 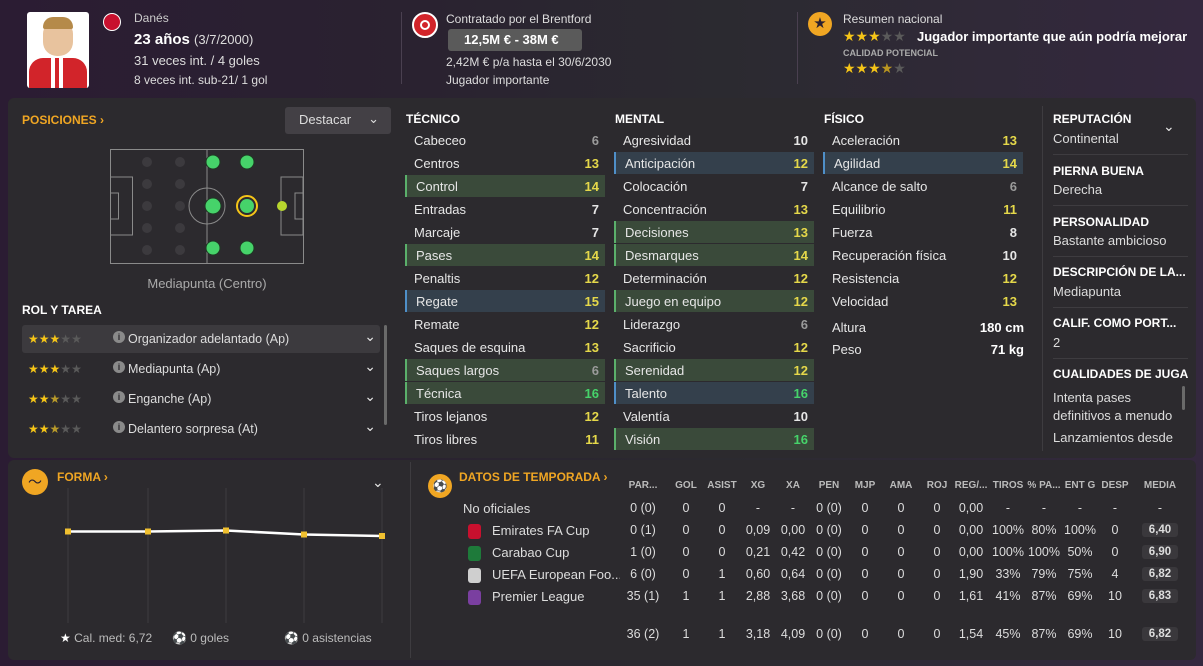 I want to click on attribute-row: Talento 16, so click(x=714, y=393).